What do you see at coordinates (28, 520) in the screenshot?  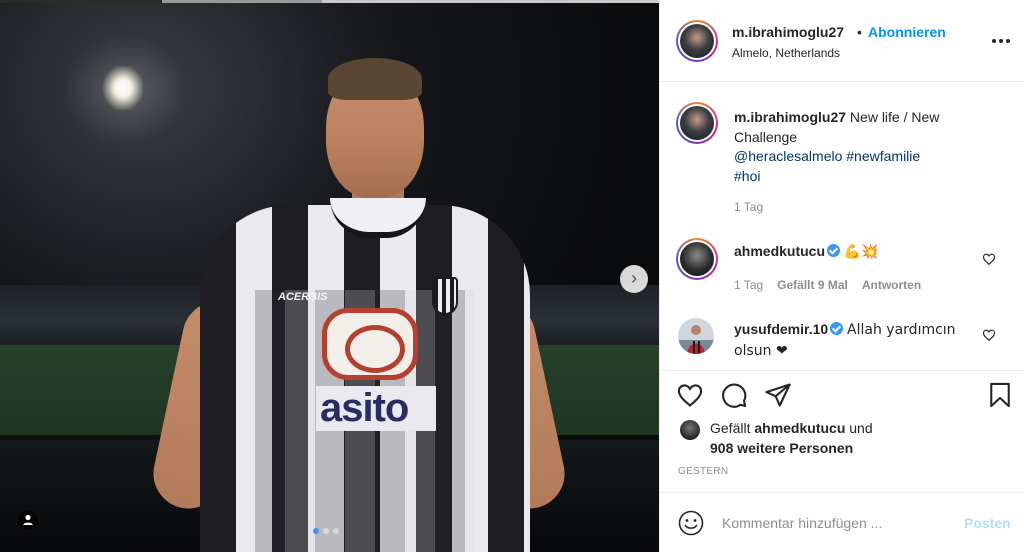 I see `user-tag-icon` at bounding box center [28, 520].